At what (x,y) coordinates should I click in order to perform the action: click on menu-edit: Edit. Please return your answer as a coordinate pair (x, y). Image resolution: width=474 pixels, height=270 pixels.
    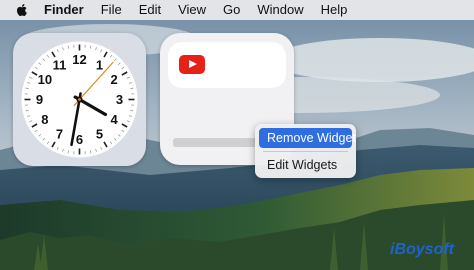
    Looking at the image, I should click on (150, 10).